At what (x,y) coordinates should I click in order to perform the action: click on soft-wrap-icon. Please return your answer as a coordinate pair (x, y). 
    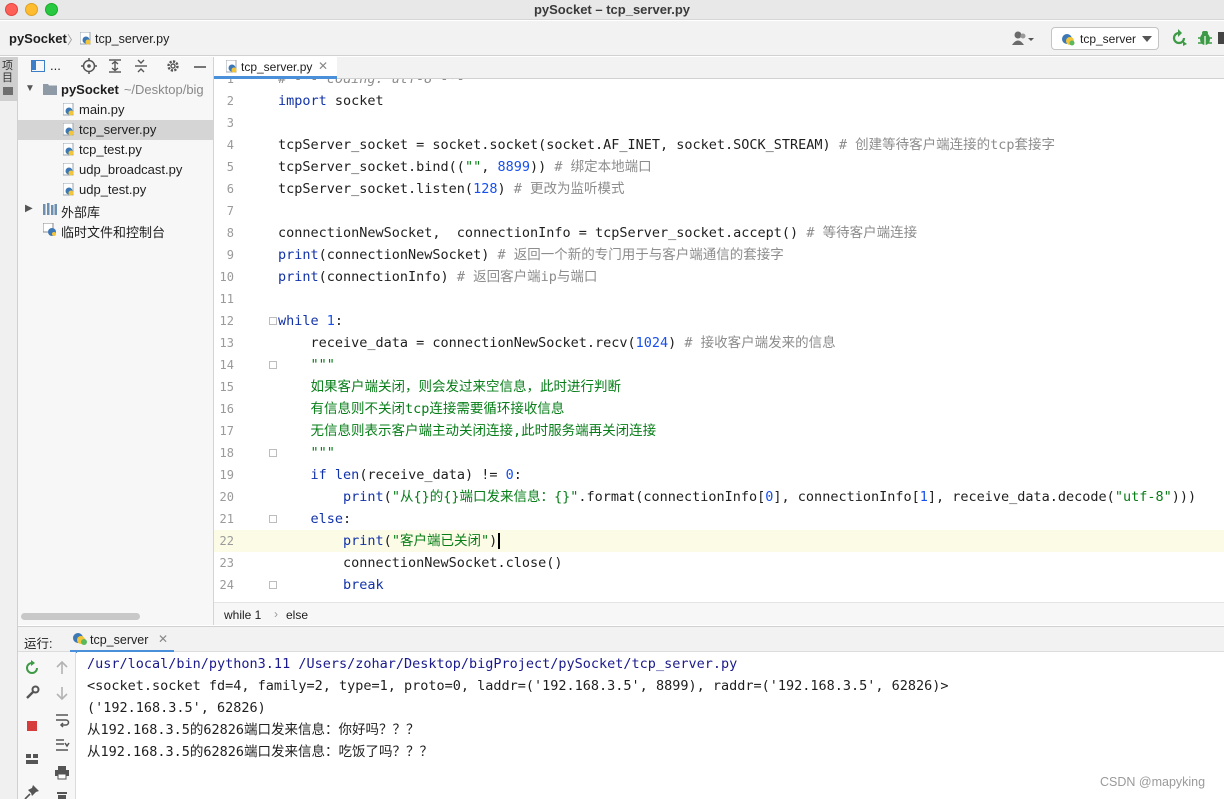
    Looking at the image, I should click on (62, 720).